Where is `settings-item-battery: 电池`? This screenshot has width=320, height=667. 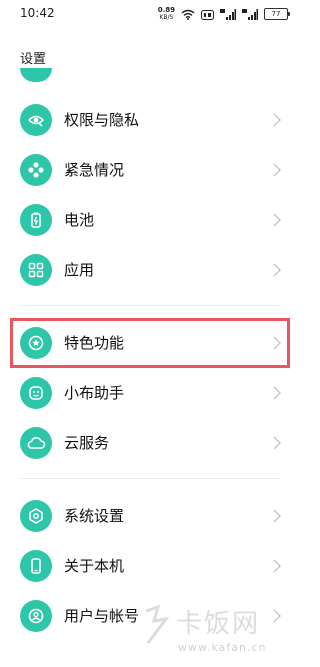
settings-item-battery: 电池 is located at coordinates (150, 220).